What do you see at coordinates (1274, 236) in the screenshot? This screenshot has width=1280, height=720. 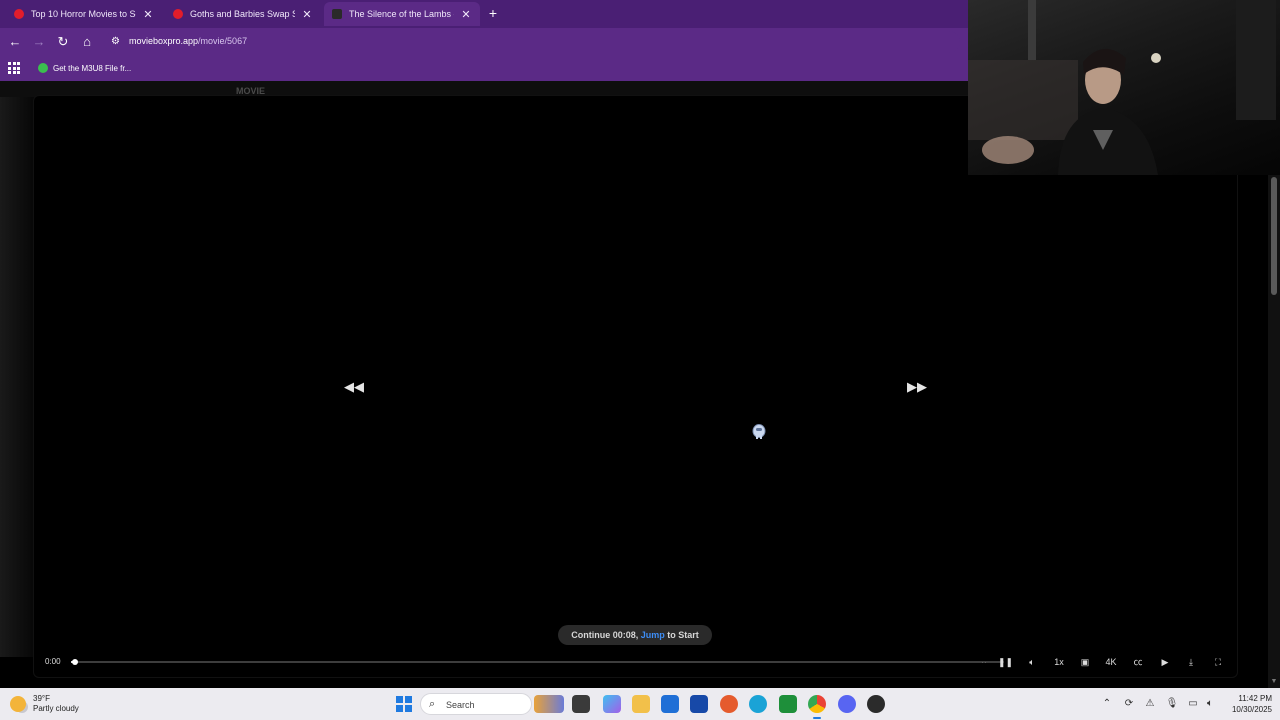 I see `scrollbar-thumb` at bounding box center [1274, 236].